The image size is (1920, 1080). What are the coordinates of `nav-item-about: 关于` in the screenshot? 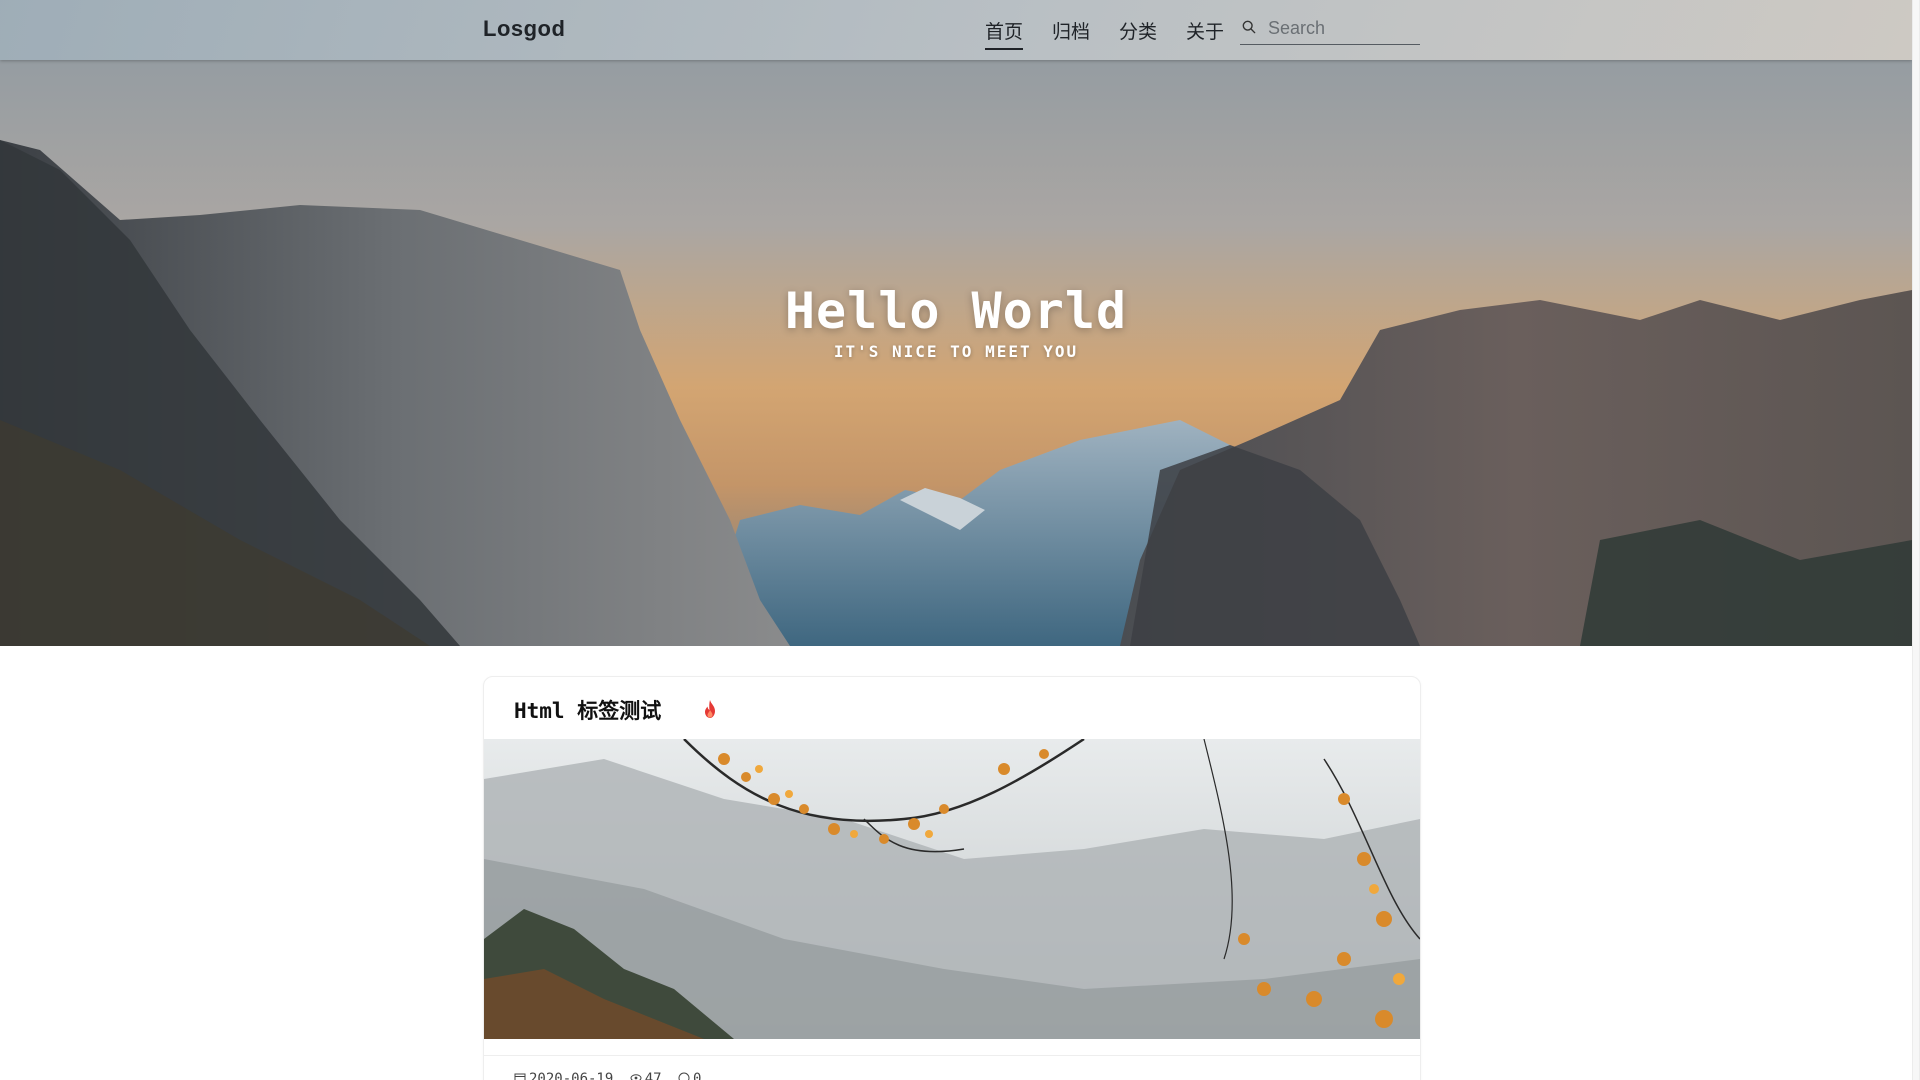 It's located at (1205, 32).